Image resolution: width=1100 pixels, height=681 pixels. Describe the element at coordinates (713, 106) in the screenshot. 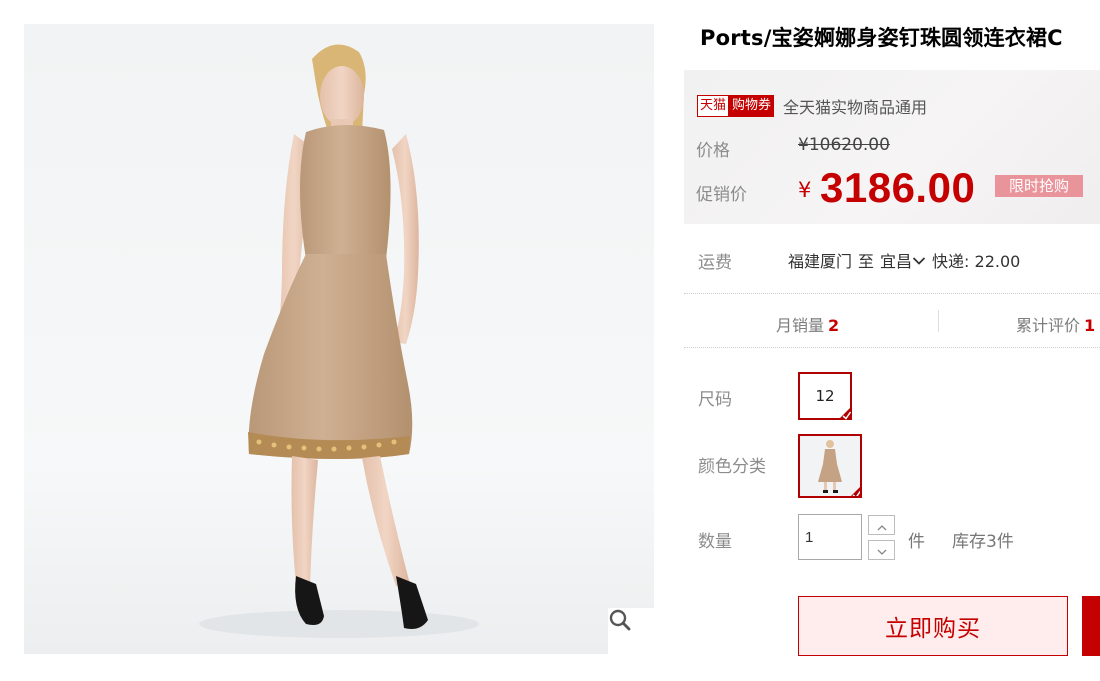

I see `tmall-tag: 天猫` at that location.